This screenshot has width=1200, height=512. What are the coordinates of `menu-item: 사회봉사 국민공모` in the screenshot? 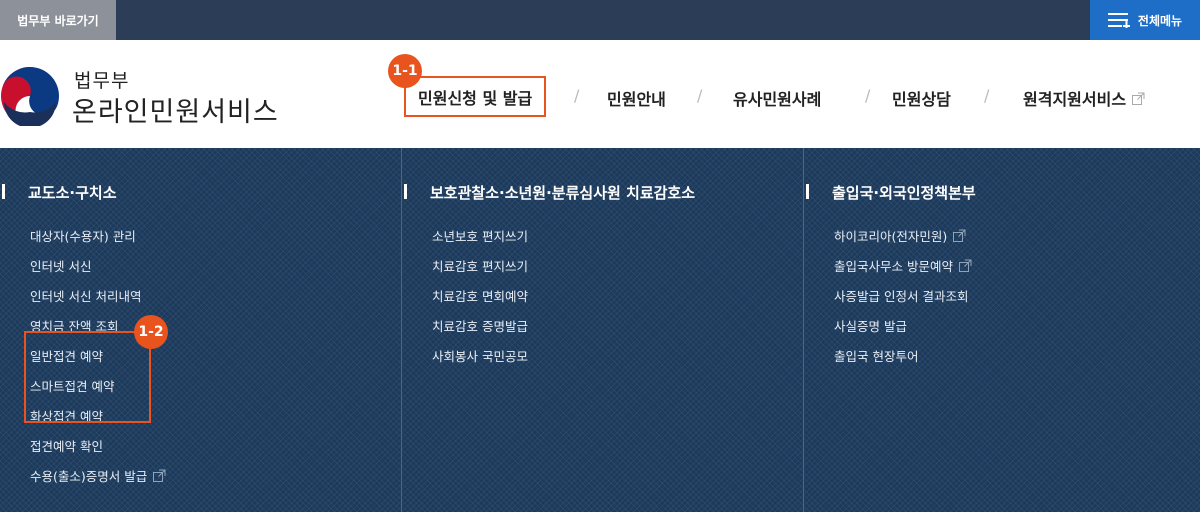 It's located at (480, 355).